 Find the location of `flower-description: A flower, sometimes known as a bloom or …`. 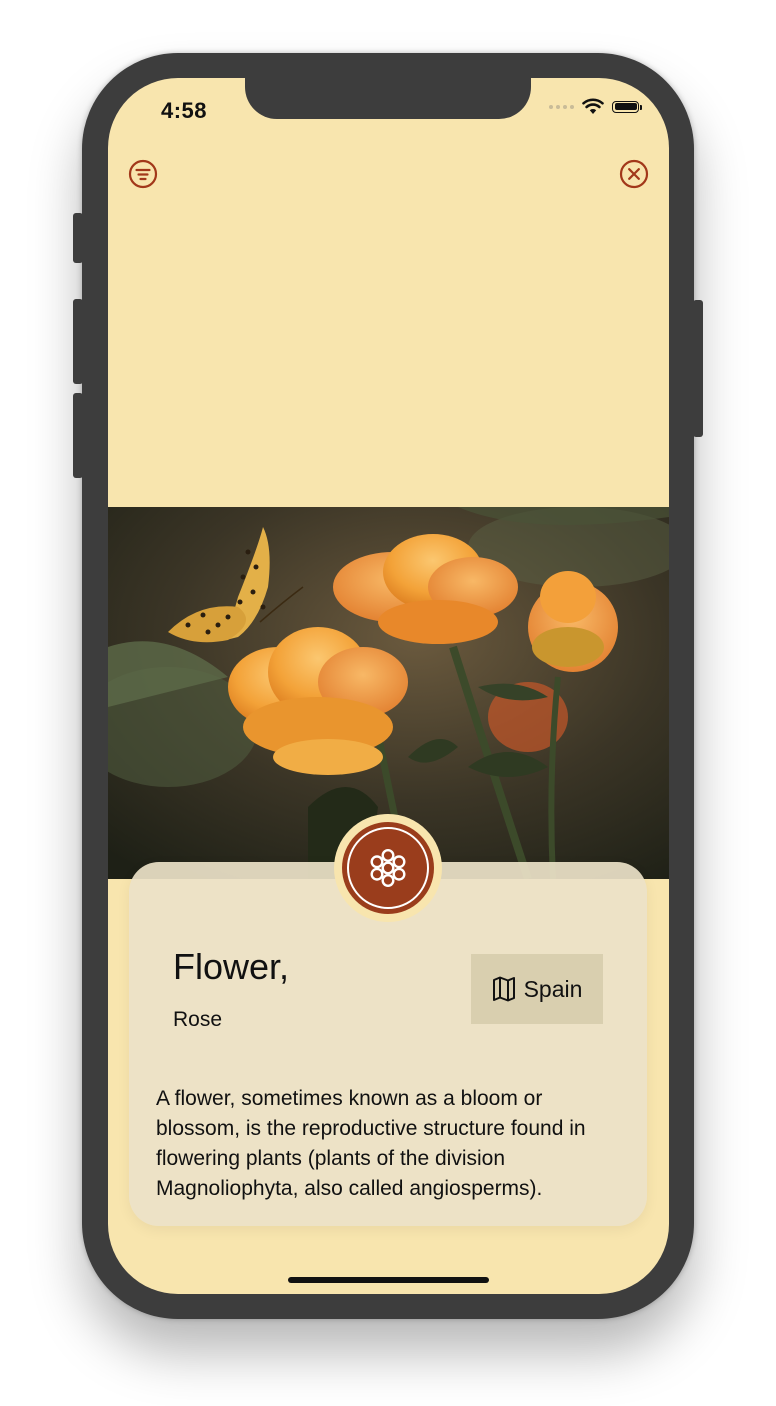

flower-description: A flower, sometimes known as a bloom or … is located at coordinates (371, 1143).